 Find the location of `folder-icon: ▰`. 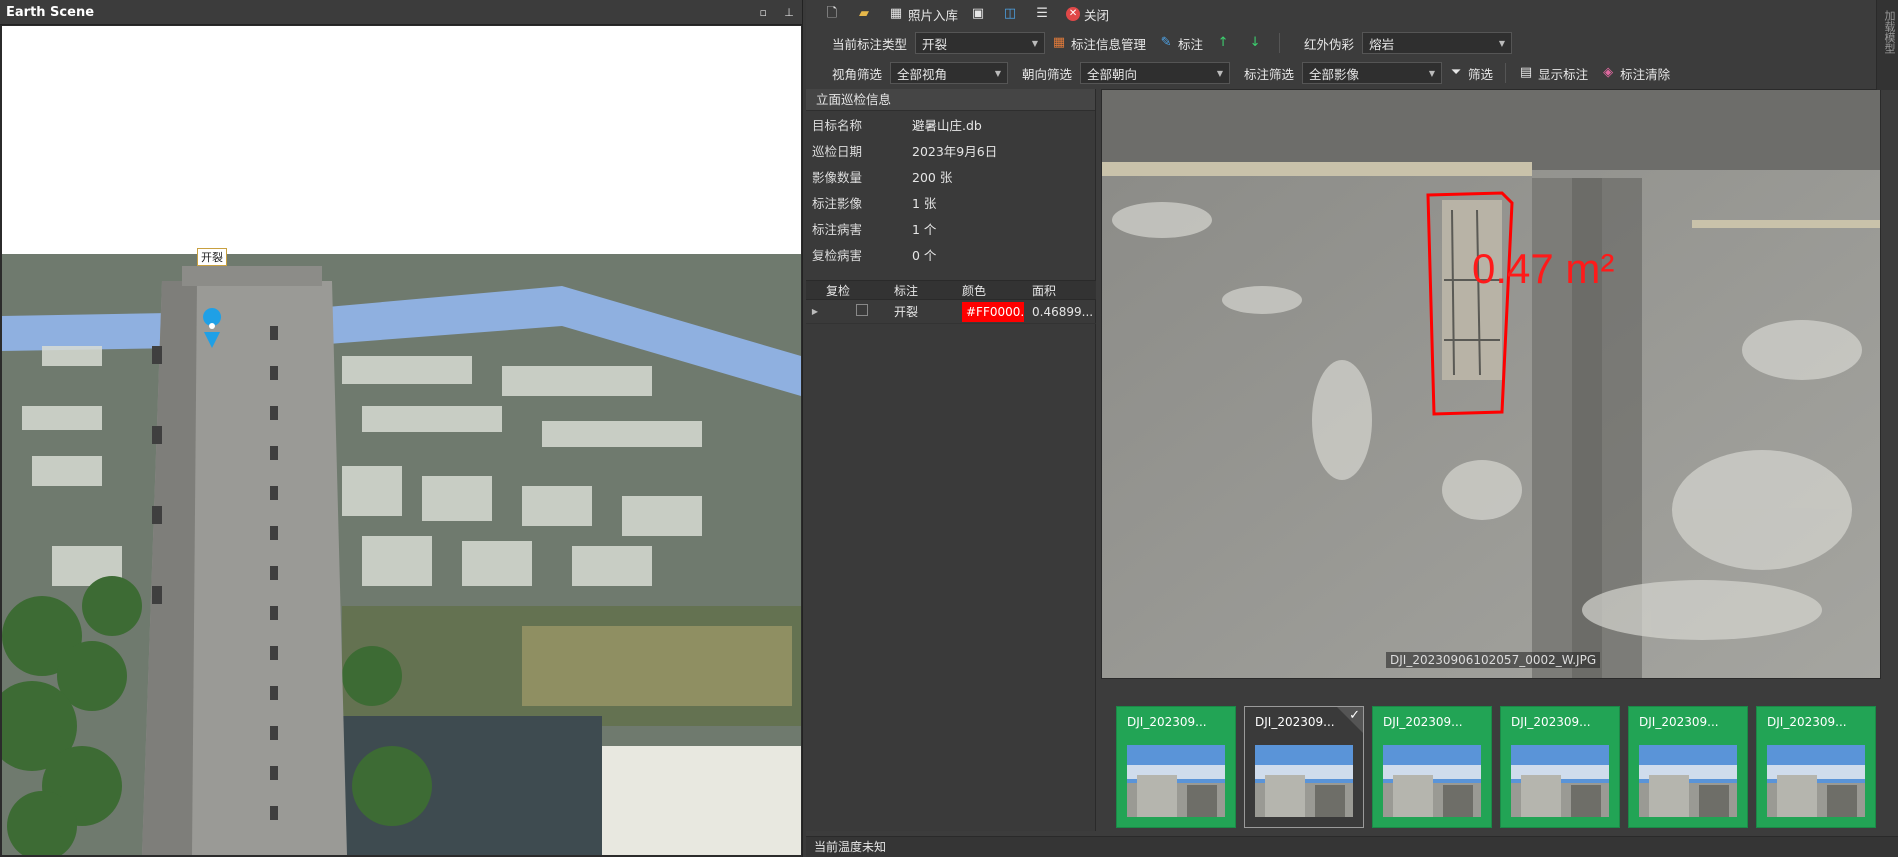

folder-icon: ▰ is located at coordinates (864, 13).